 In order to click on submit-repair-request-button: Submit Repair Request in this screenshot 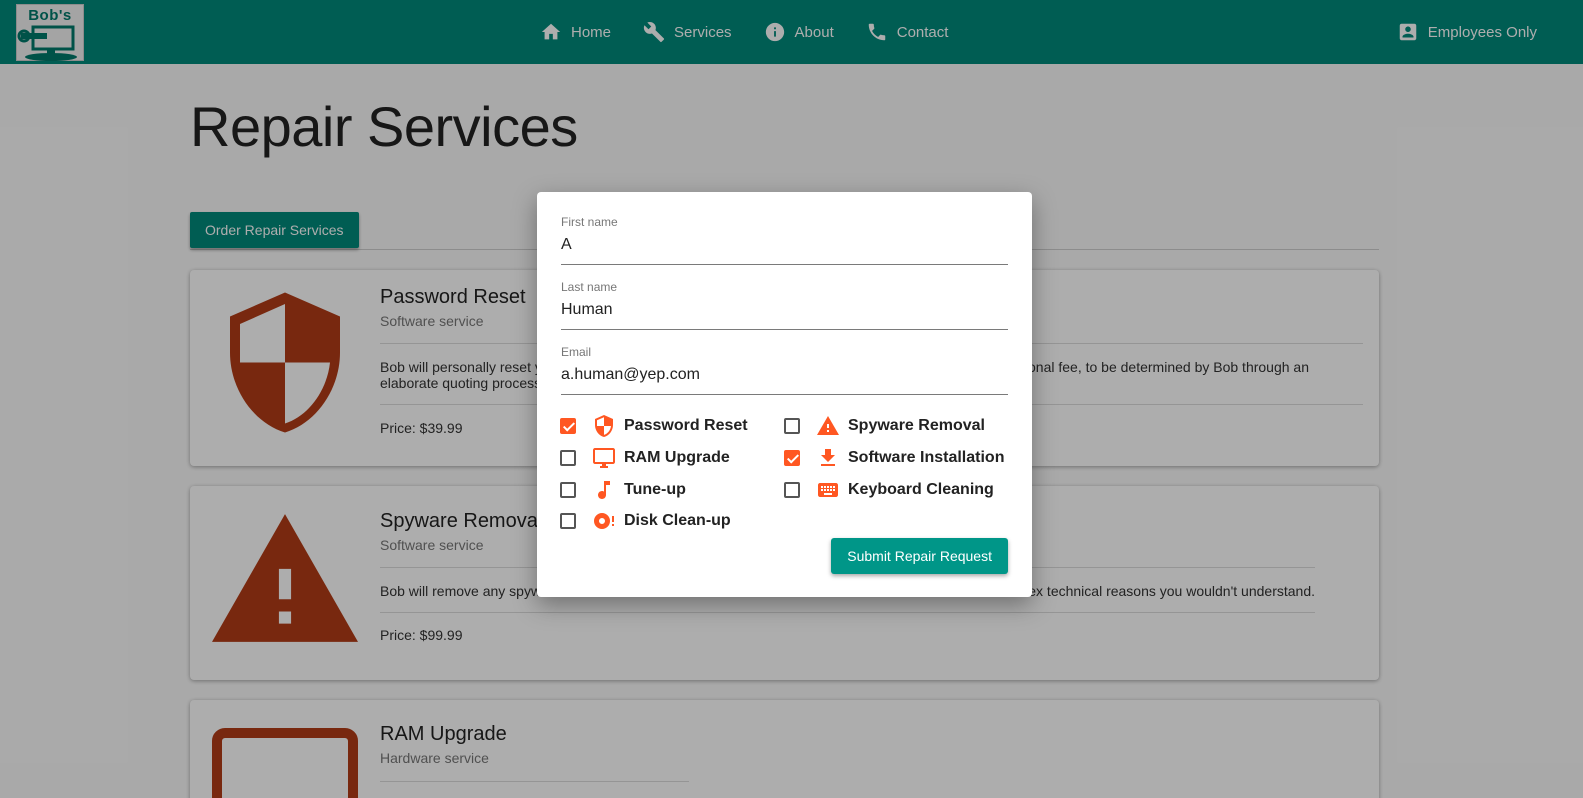, I will do `click(919, 556)`.